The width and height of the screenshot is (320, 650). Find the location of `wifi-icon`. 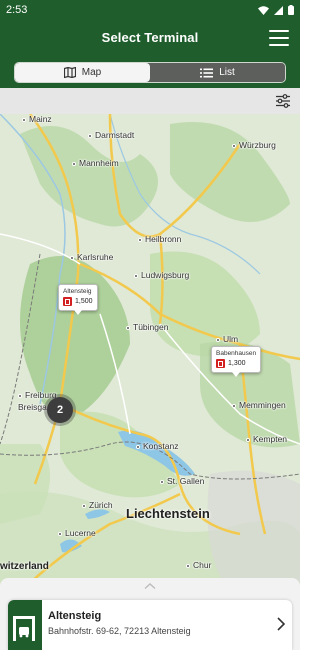

wifi-icon is located at coordinates (263, 10).